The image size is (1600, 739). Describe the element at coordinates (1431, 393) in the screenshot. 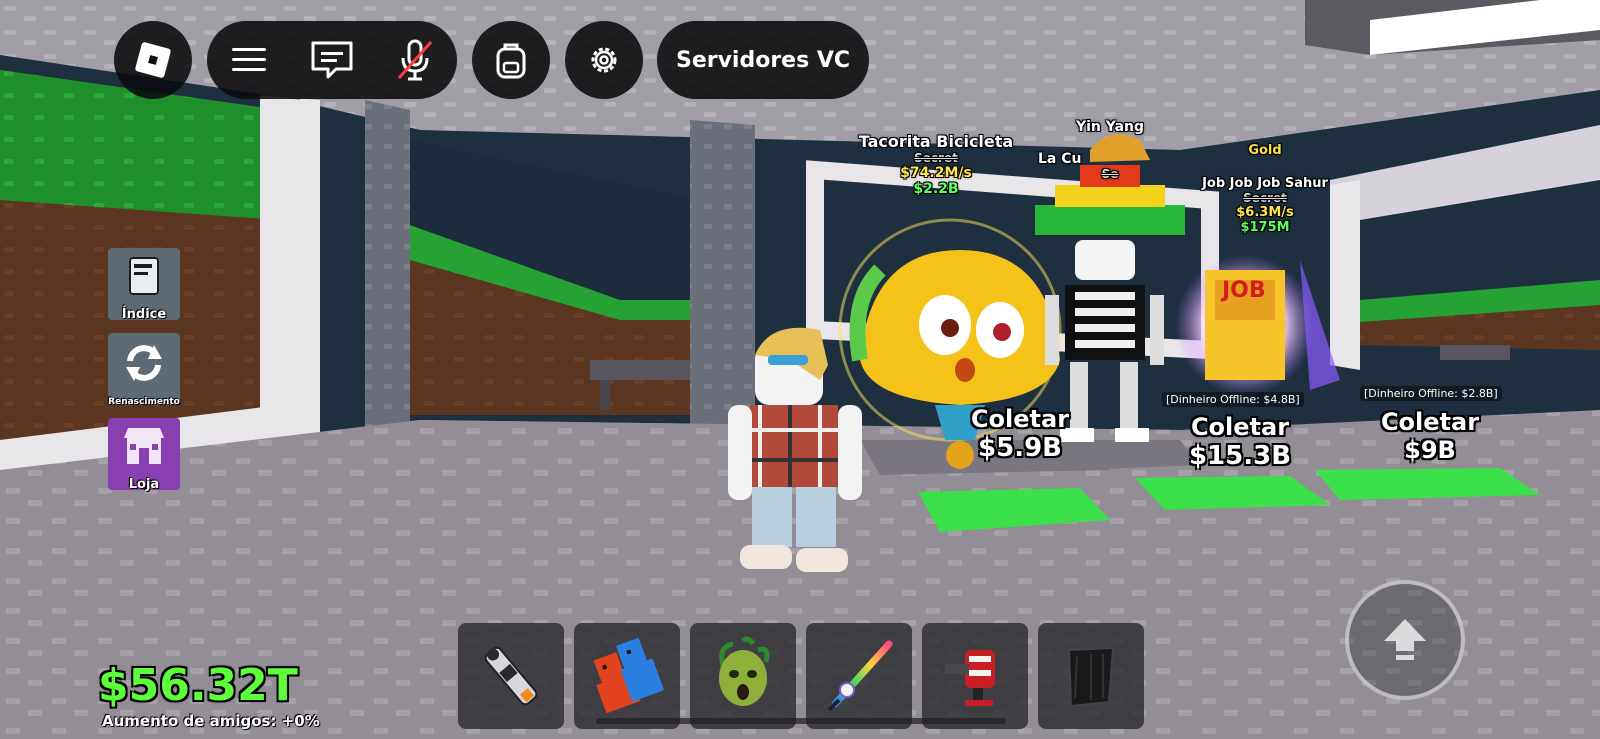

I see `offline-money-3: [Dinheiro Offline: $2.8B]` at that location.